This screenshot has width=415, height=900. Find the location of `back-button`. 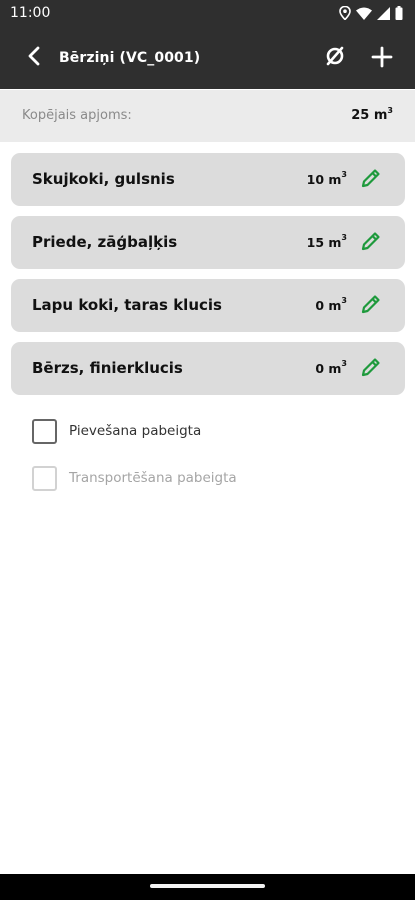

back-button is located at coordinates (34, 58).